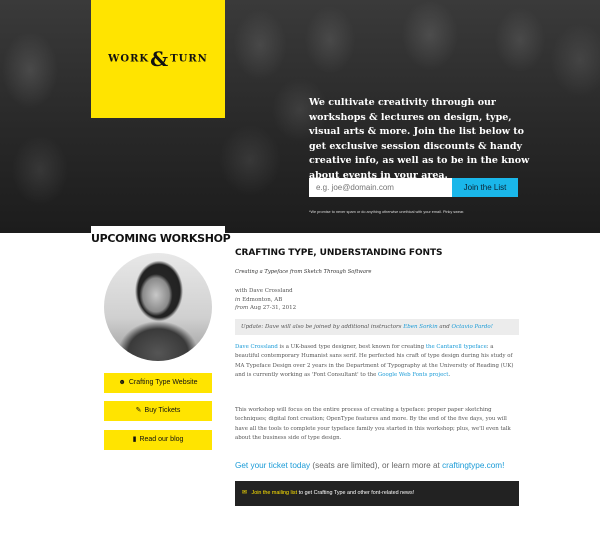 This screenshot has height=535, width=600. What do you see at coordinates (420, 327) in the screenshot?
I see `eben-sorkin-link: Eben Sorkin` at bounding box center [420, 327].